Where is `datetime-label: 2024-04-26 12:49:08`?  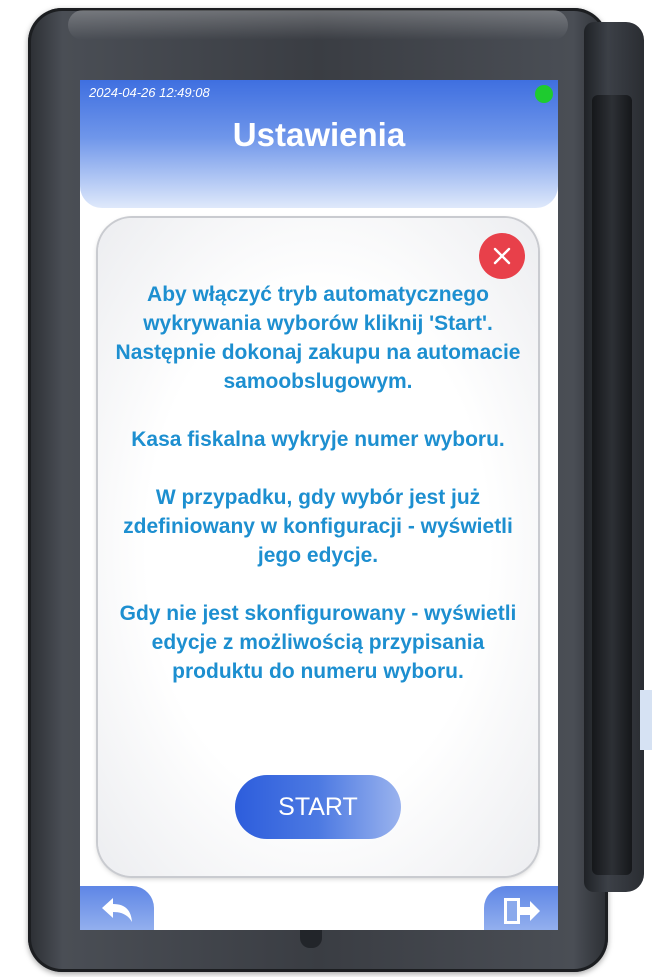
datetime-label: 2024-04-26 12:49:08 is located at coordinates (149, 92).